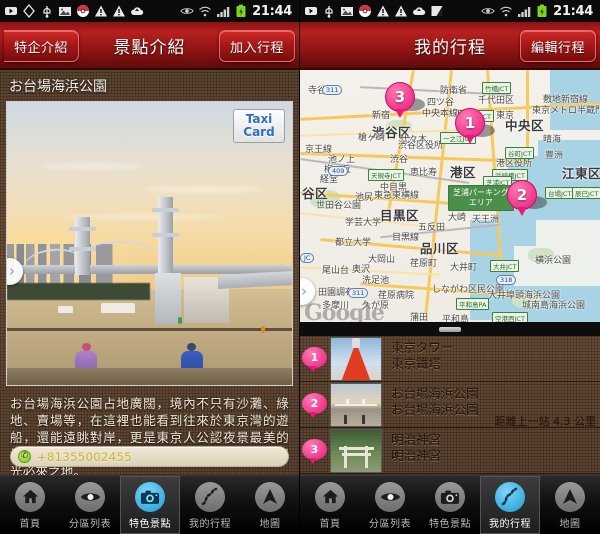  What do you see at coordinates (58, 87) in the screenshot?
I see `spot-title: お台場海浜公園` at bounding box center [58, 87].